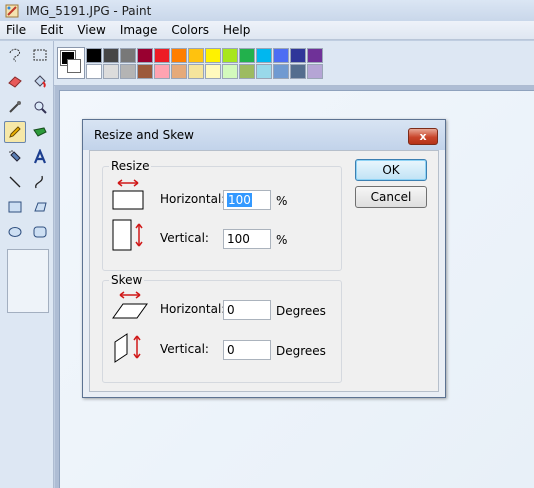 This screenshot has height=488, width=534. What do you see at coordinates (193, 199) in the screenshot?
I see `resize-horizontal-label: Horizontal:` at bounding box center [193, 199].